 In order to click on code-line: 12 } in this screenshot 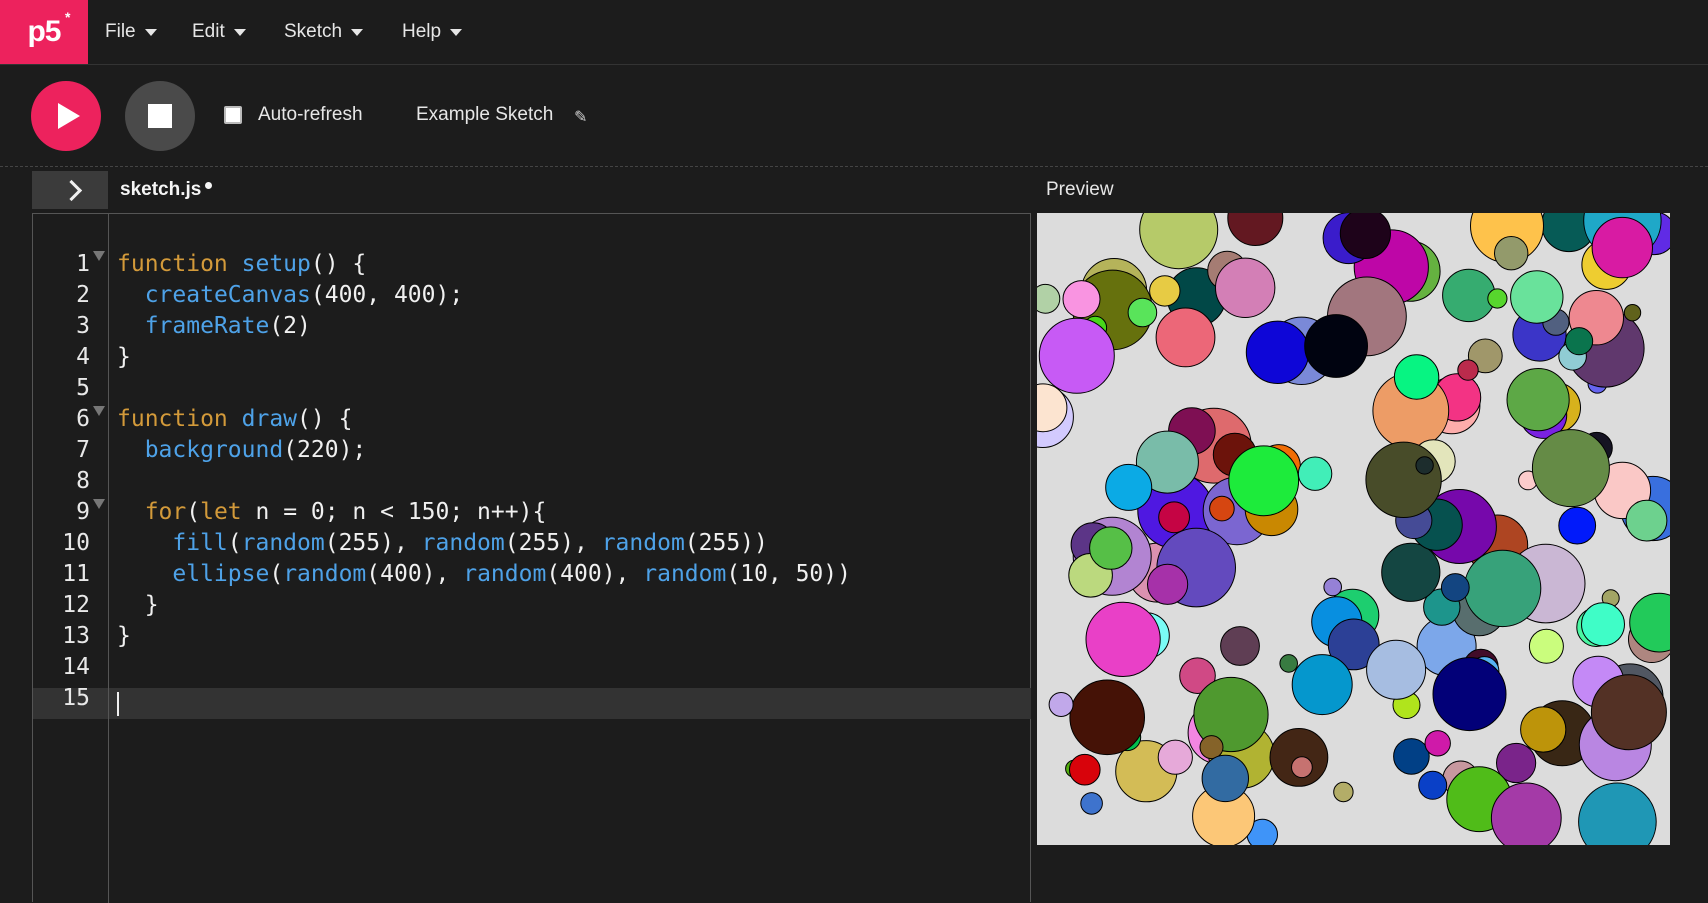, I will do `click(532, 605)`.